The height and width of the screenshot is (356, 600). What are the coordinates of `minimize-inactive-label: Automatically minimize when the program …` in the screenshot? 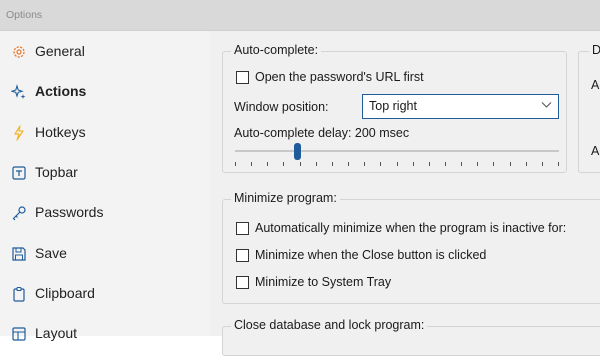 It's located at (411, 228).